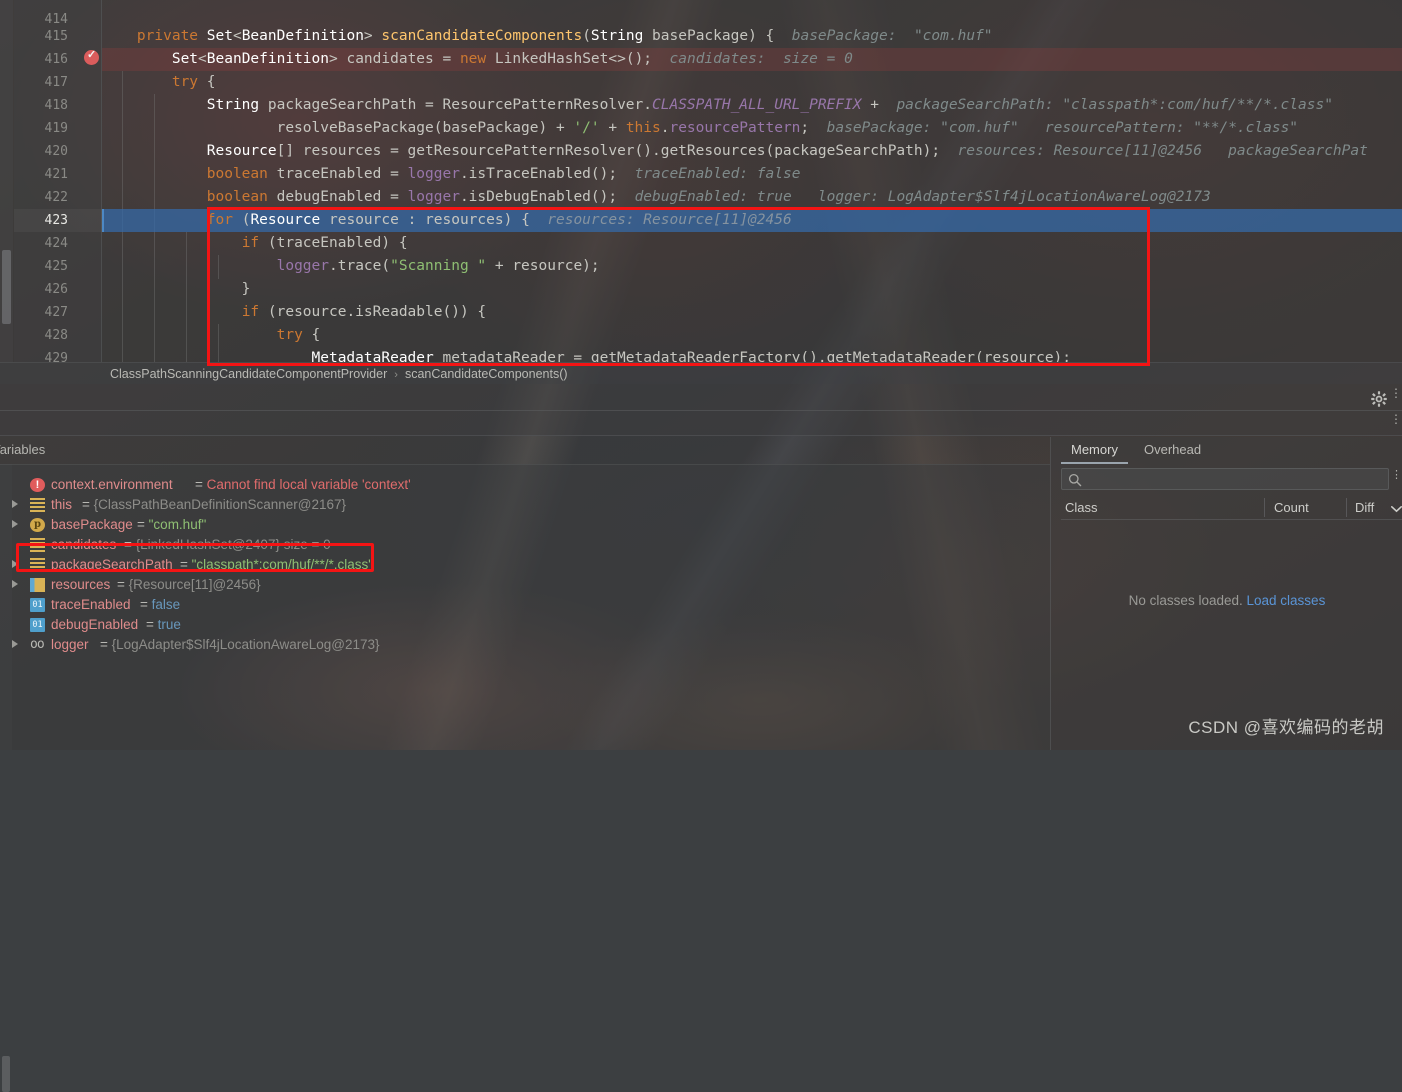  What do you see at coordinates (1094, 450) in the screenshot?
I see `tab-memory: Memory` at bounding box center [1094, 450].